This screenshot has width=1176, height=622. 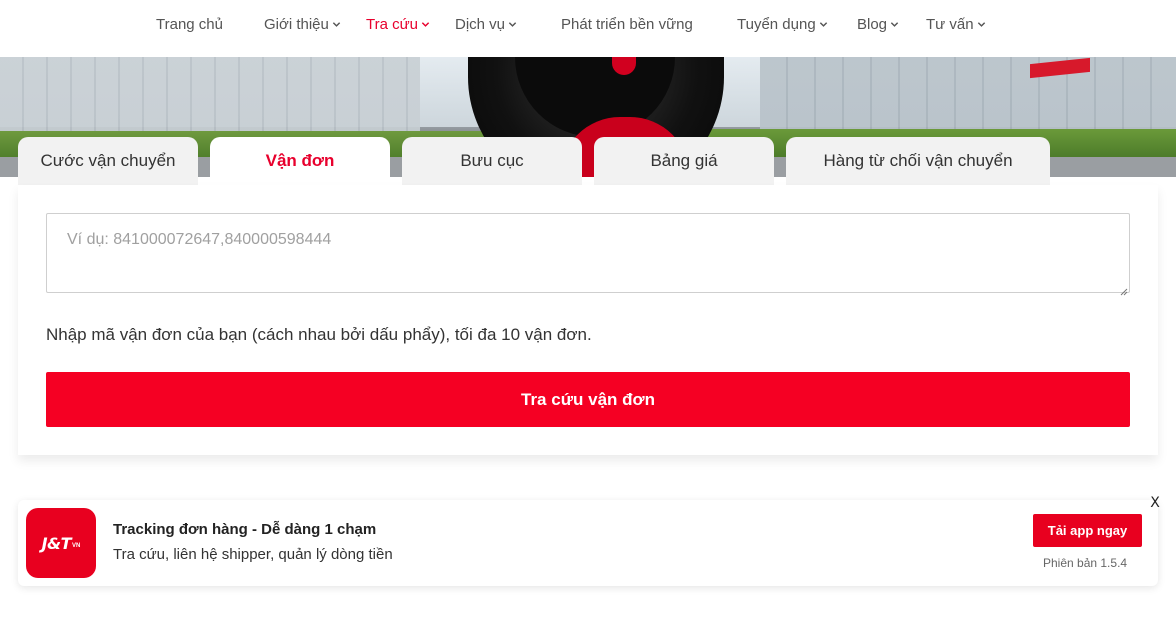 I want to click on nav-item-home: Trang chủ, so click(x=189, y=24).